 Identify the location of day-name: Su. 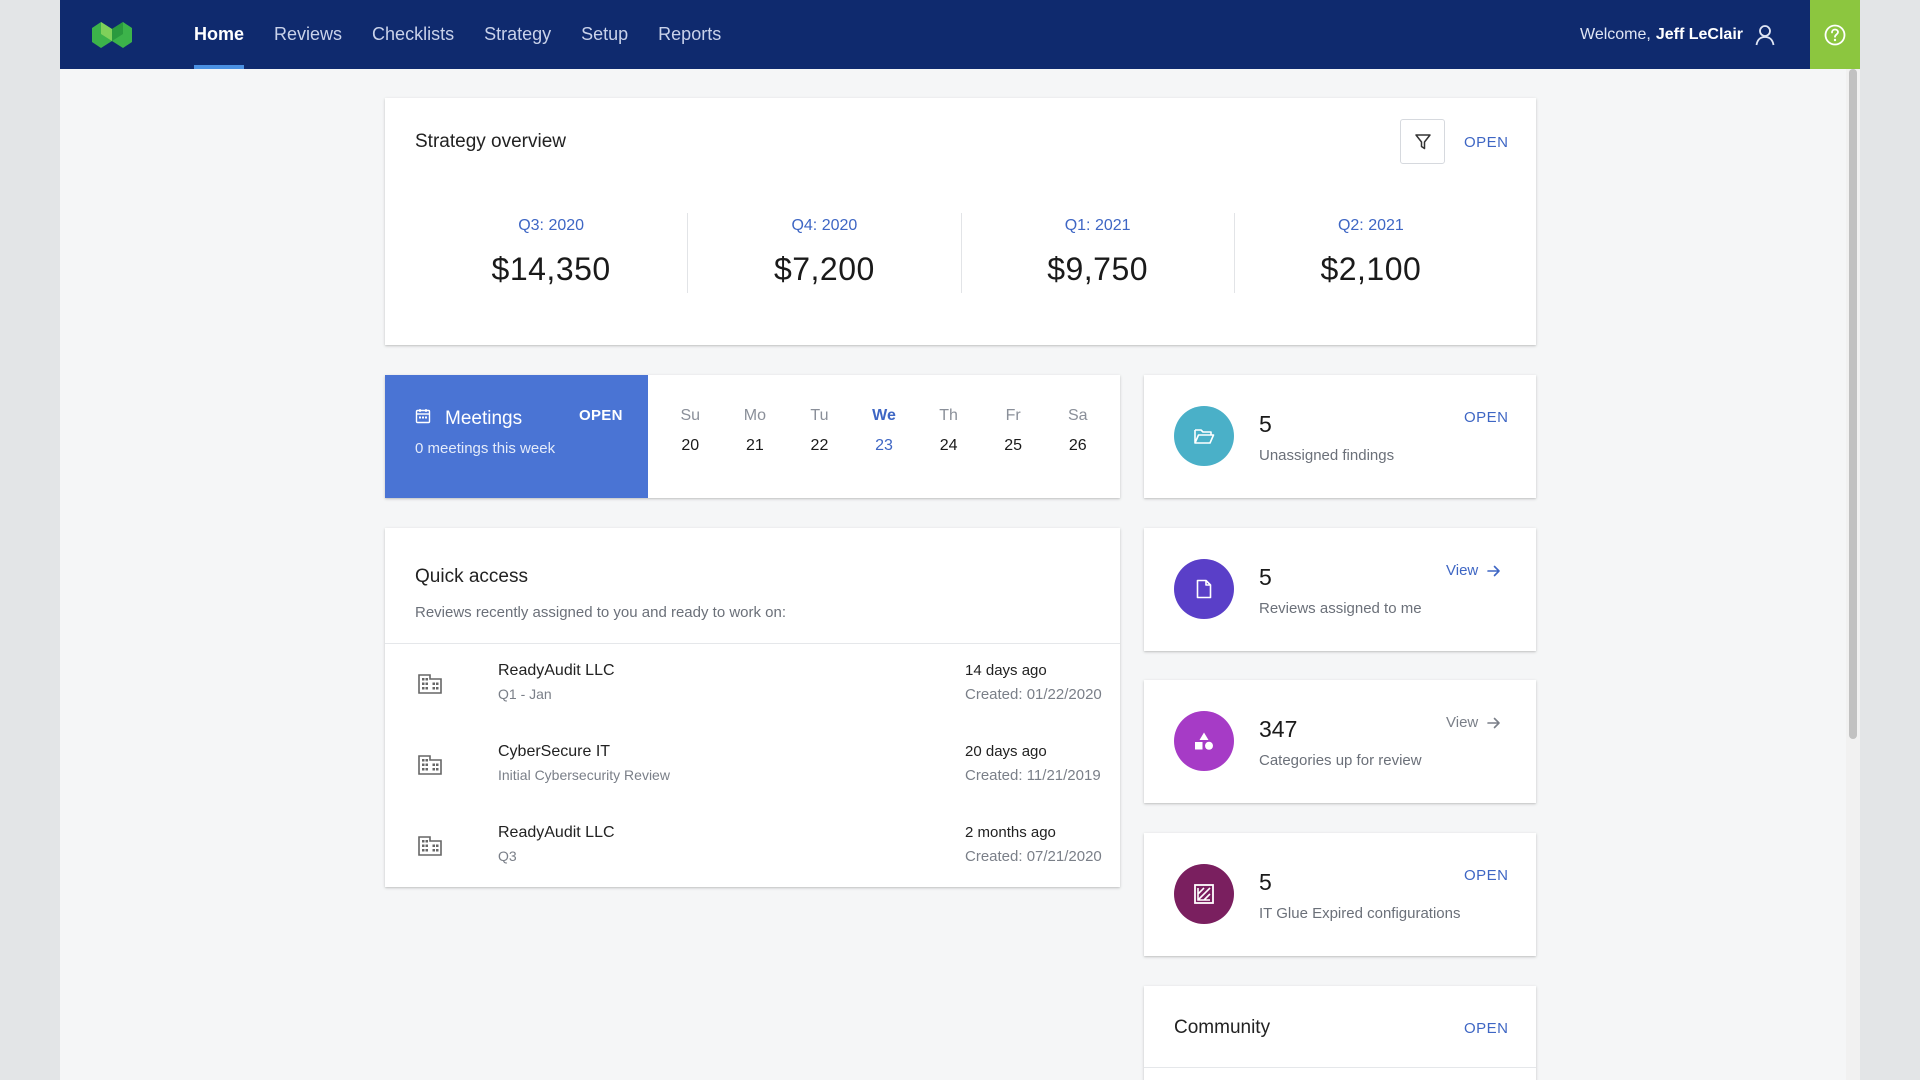
(690, 415).